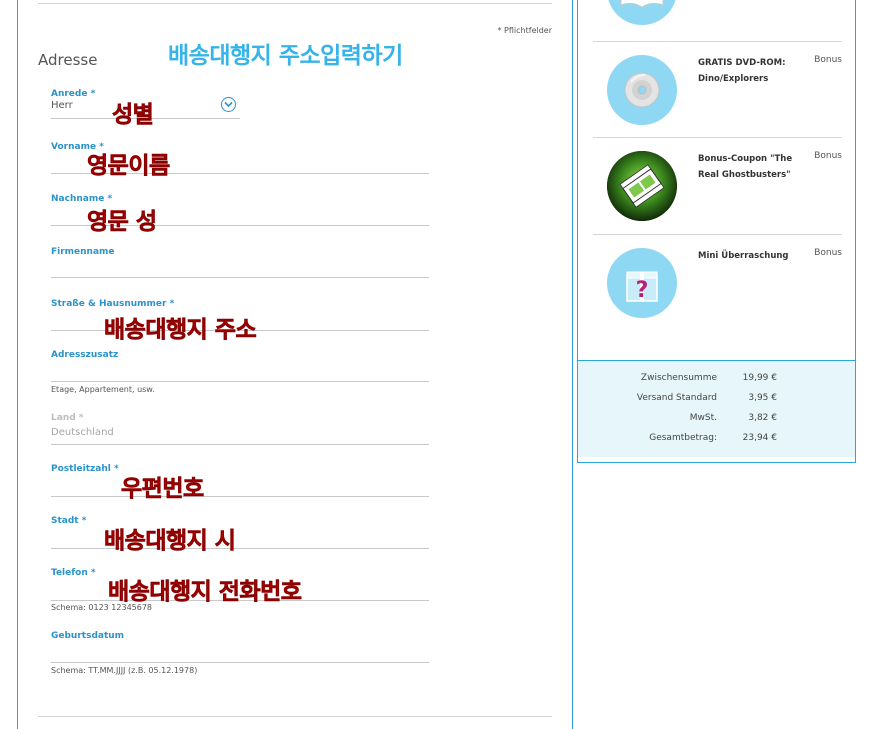 This screenshot has width=870, height=729. I want to click on tax-label: MwSt., so click(703, 418).